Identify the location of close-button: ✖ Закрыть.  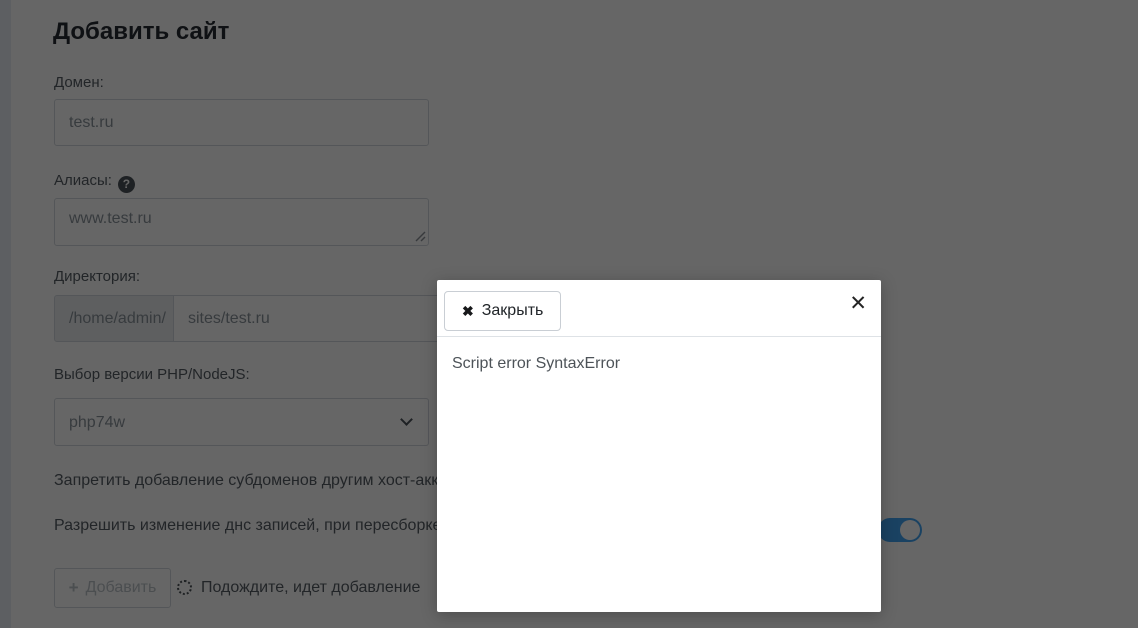
(503, 311).